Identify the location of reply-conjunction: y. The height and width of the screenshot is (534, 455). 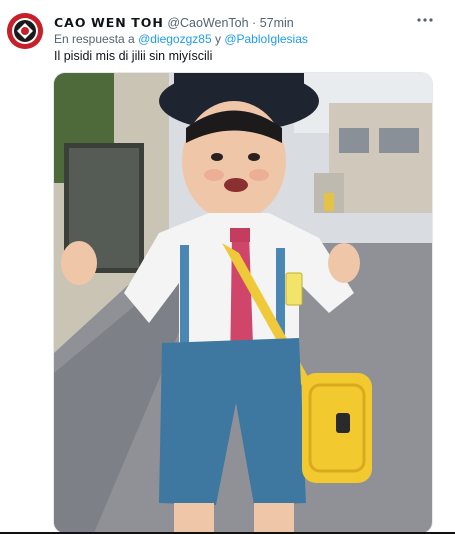
(218, 39).